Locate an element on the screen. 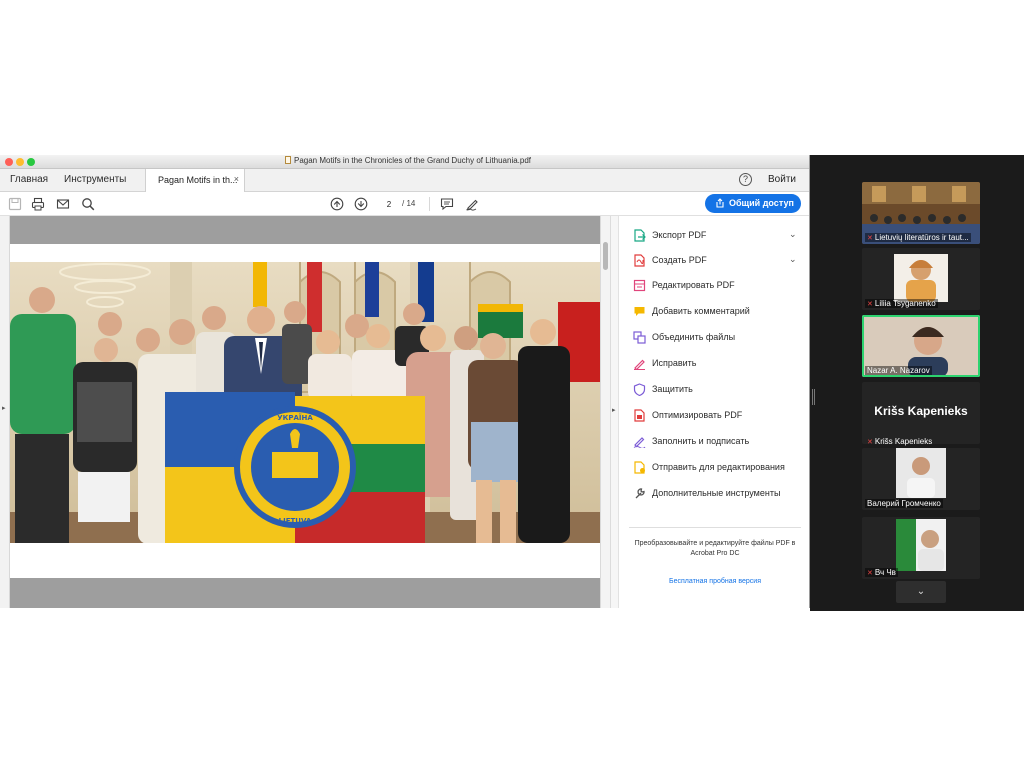  tool-label: Дополнительные инструменты is located at coordinates (716, 493).